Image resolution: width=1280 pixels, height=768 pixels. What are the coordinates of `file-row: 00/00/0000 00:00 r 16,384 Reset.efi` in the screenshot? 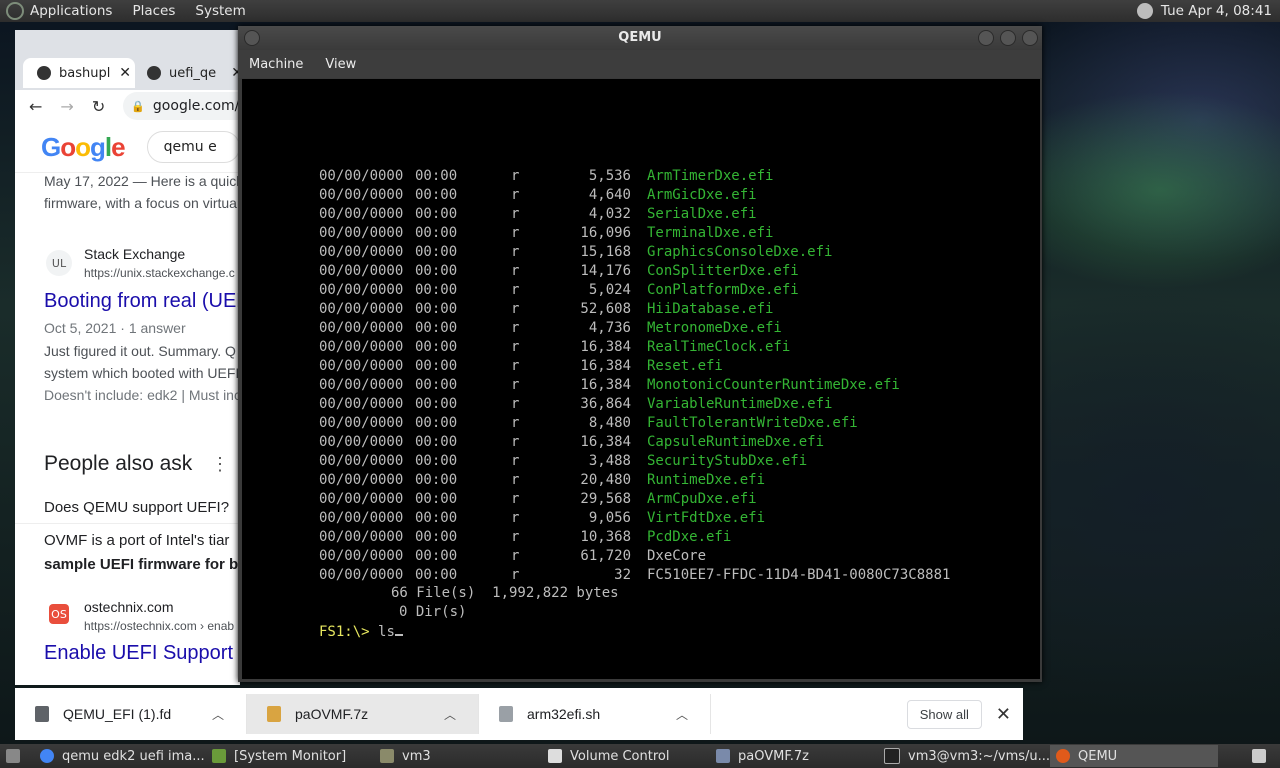 It's located at (634, 366).